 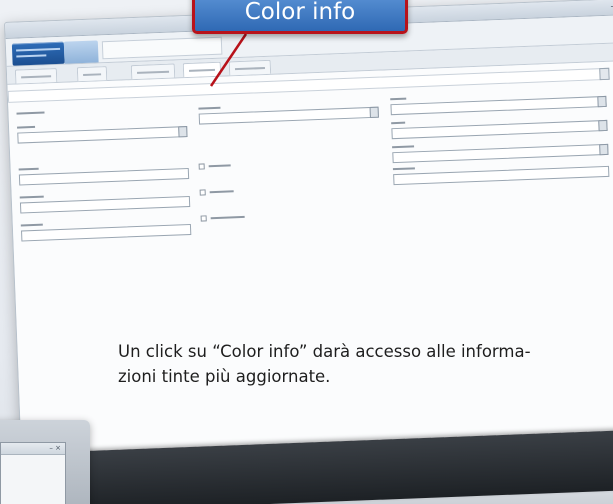 What do you see at coordinates (55, 448) in the screenshot?
I see `secondary-window-controls: – ×` at bounding box center [55, 448].